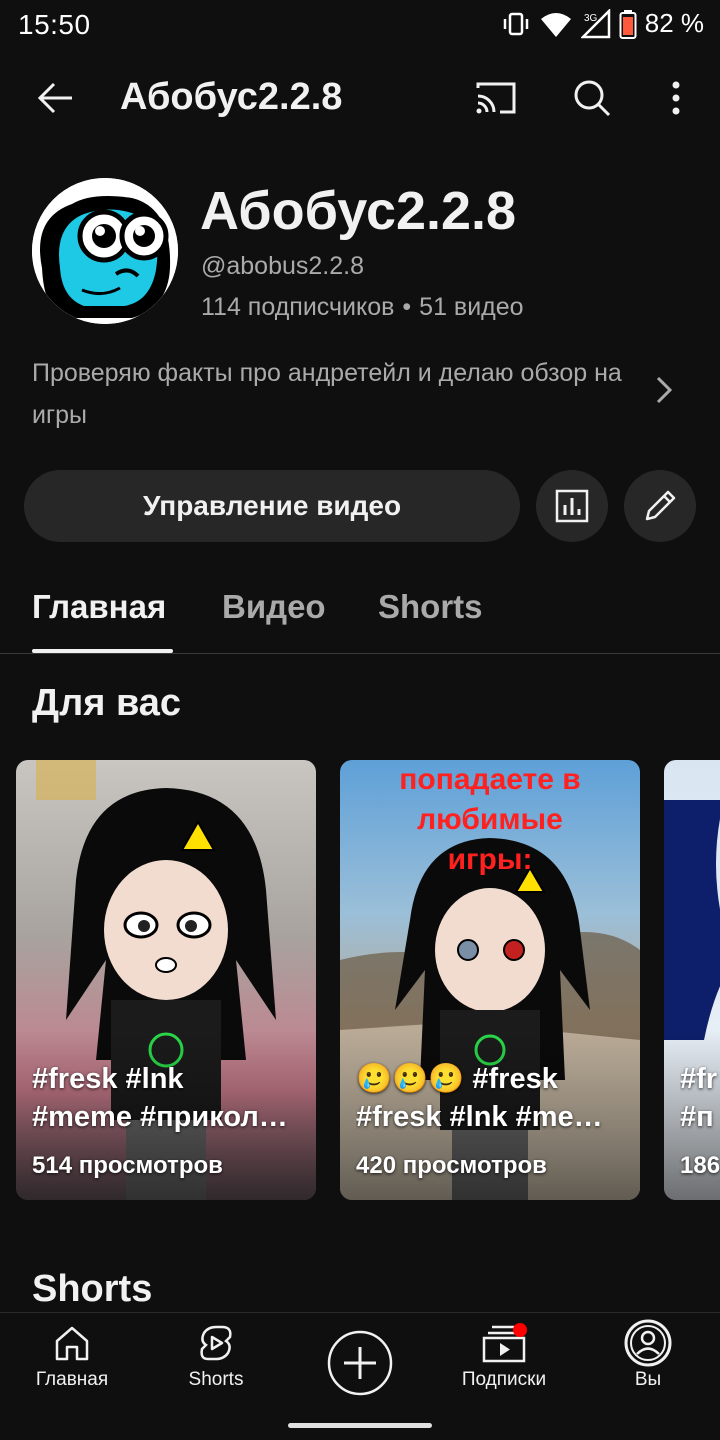 This screenshot has width=720, height=1440. I want to click on description-expand-button, so click(664, 390).